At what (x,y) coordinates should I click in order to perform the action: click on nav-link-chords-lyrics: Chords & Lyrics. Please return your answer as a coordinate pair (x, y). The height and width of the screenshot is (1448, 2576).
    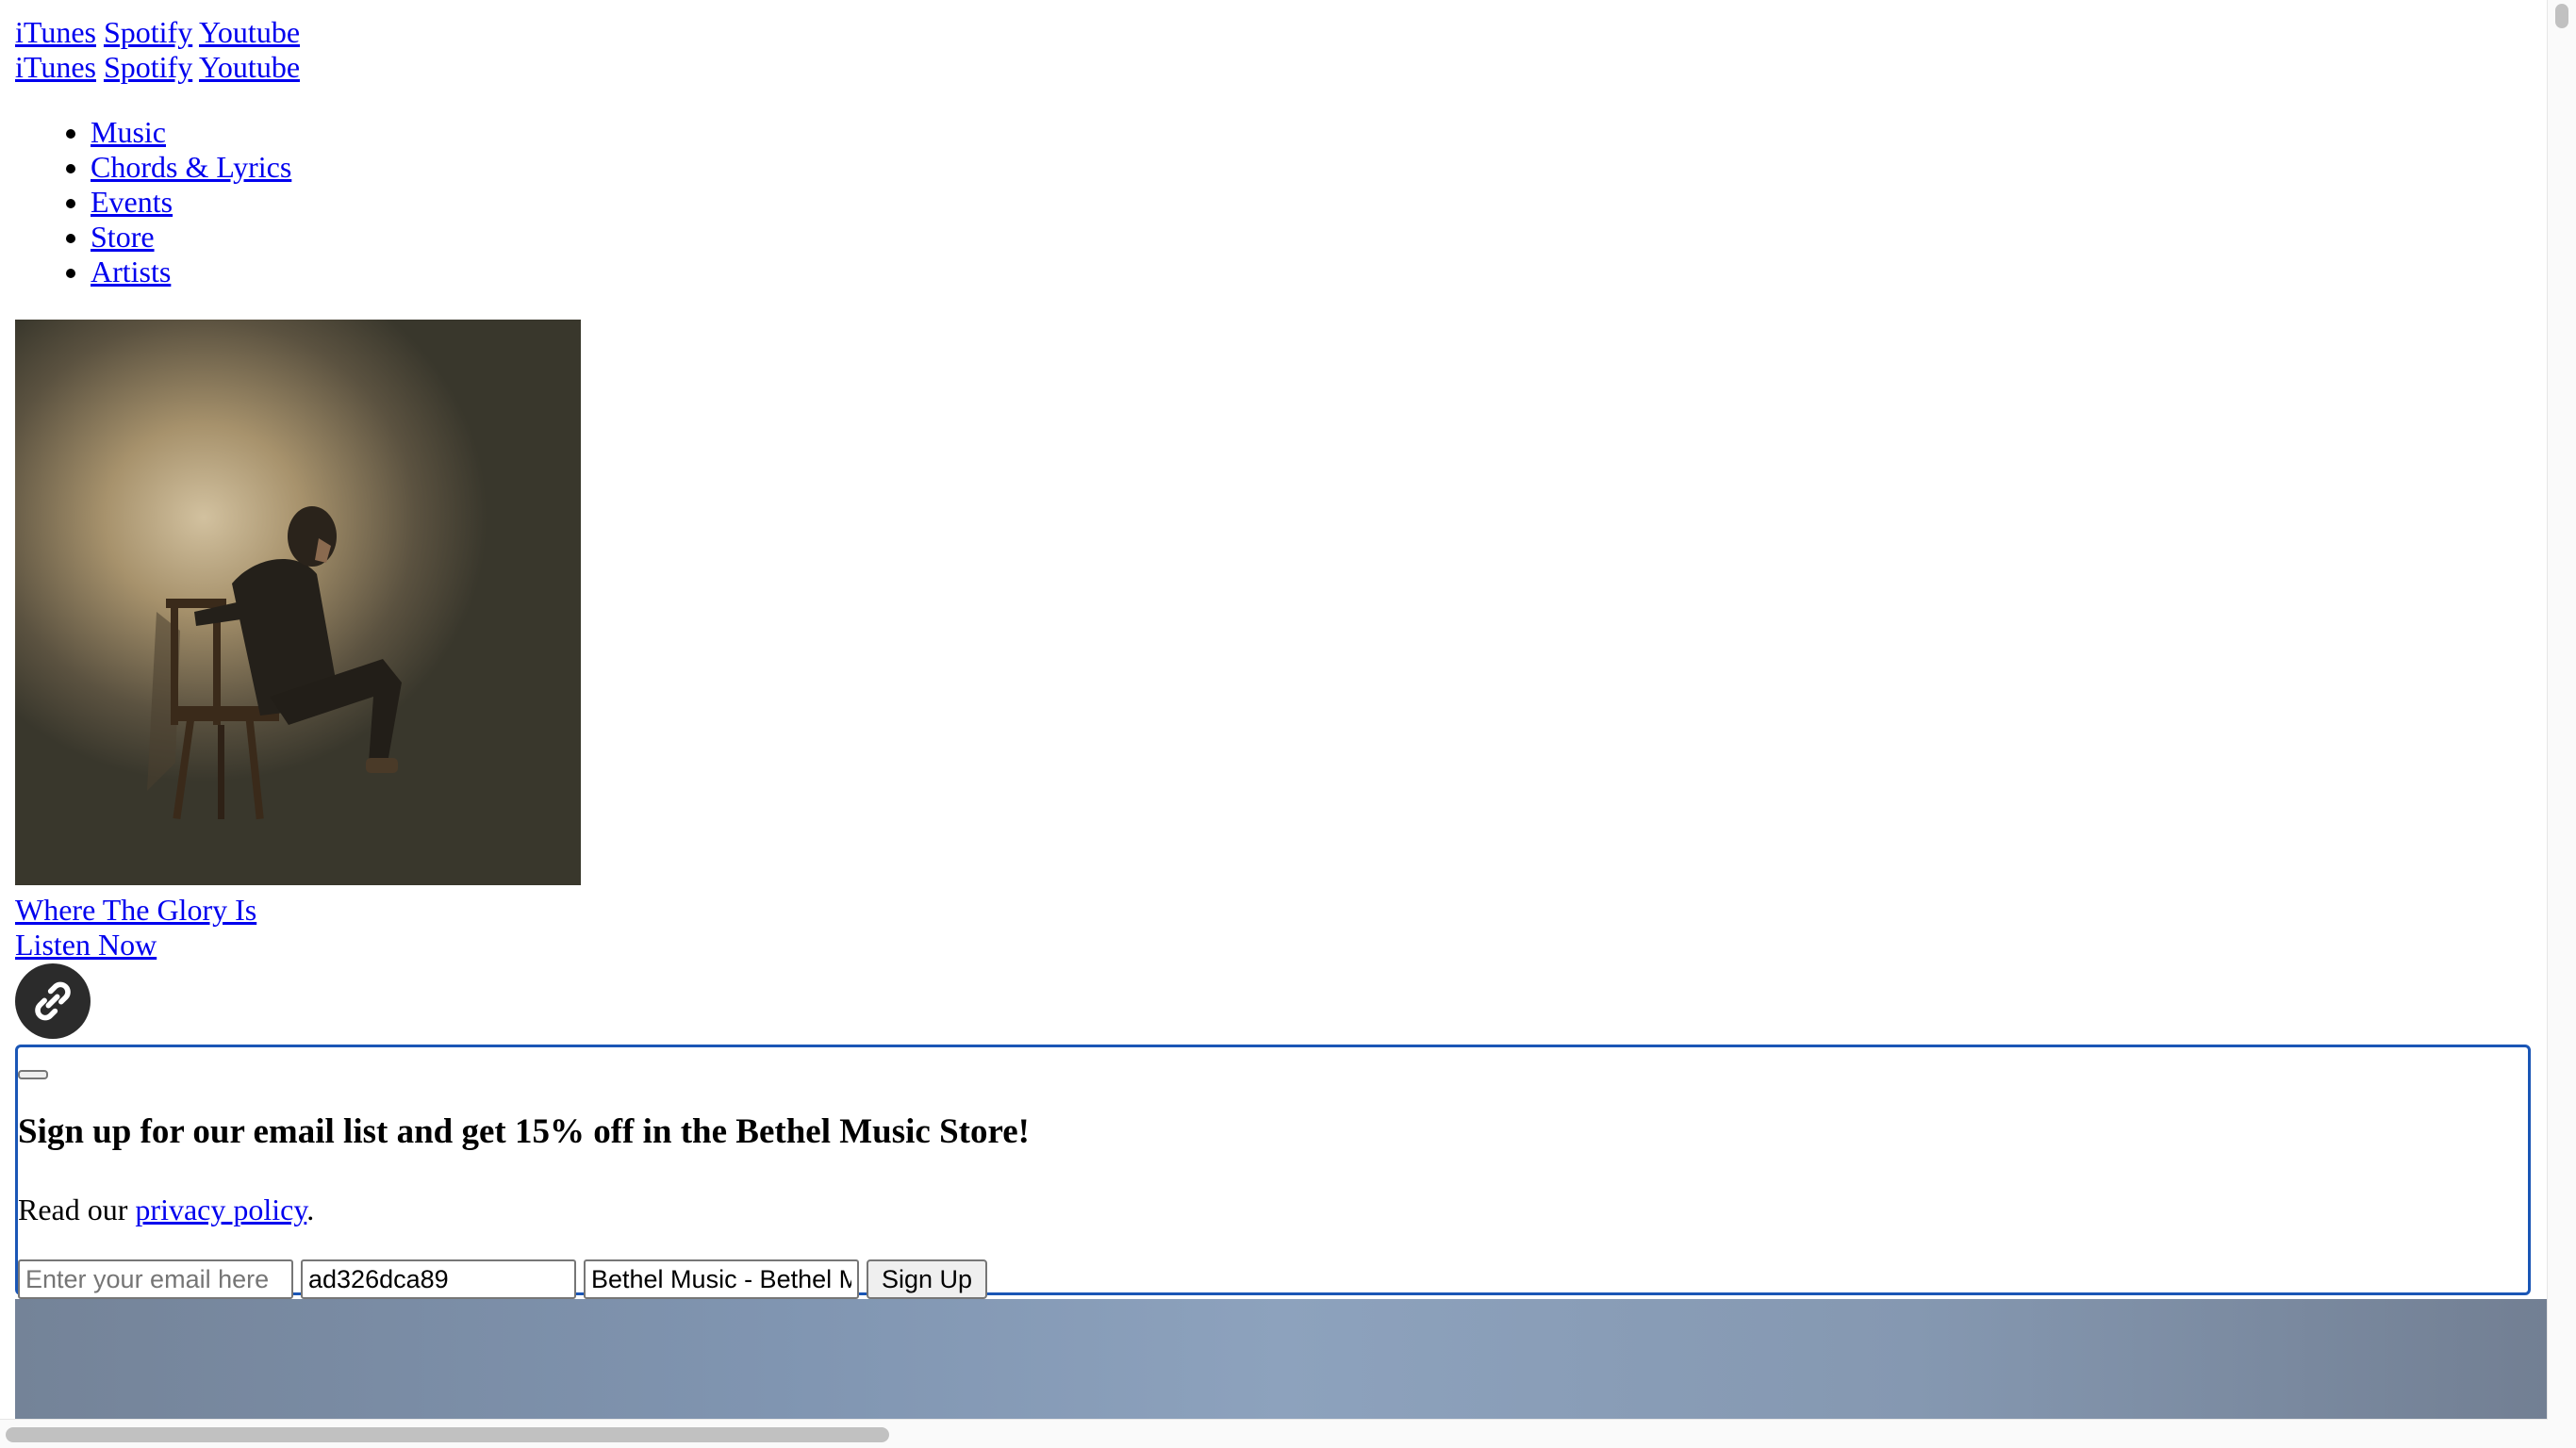
    Looking at the image, I should click on (191, 167).